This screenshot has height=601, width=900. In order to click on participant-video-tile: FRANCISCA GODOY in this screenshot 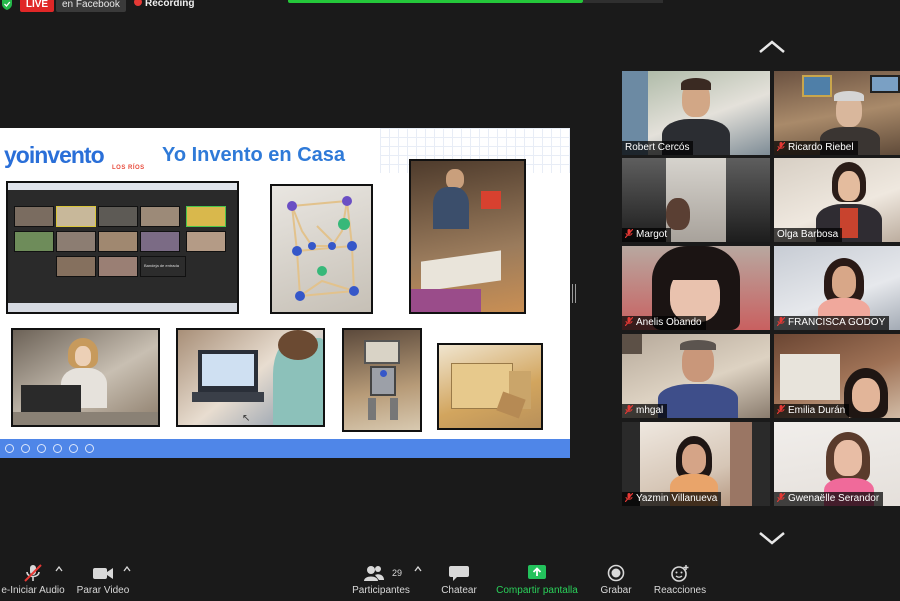, I will do `click(837, 288)`.